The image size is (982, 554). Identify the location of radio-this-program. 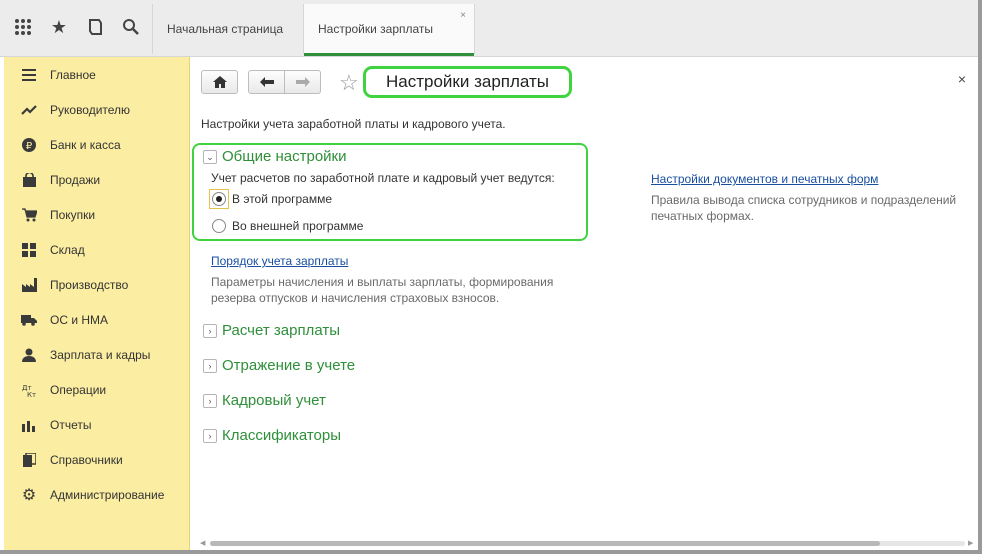
(219, 199).